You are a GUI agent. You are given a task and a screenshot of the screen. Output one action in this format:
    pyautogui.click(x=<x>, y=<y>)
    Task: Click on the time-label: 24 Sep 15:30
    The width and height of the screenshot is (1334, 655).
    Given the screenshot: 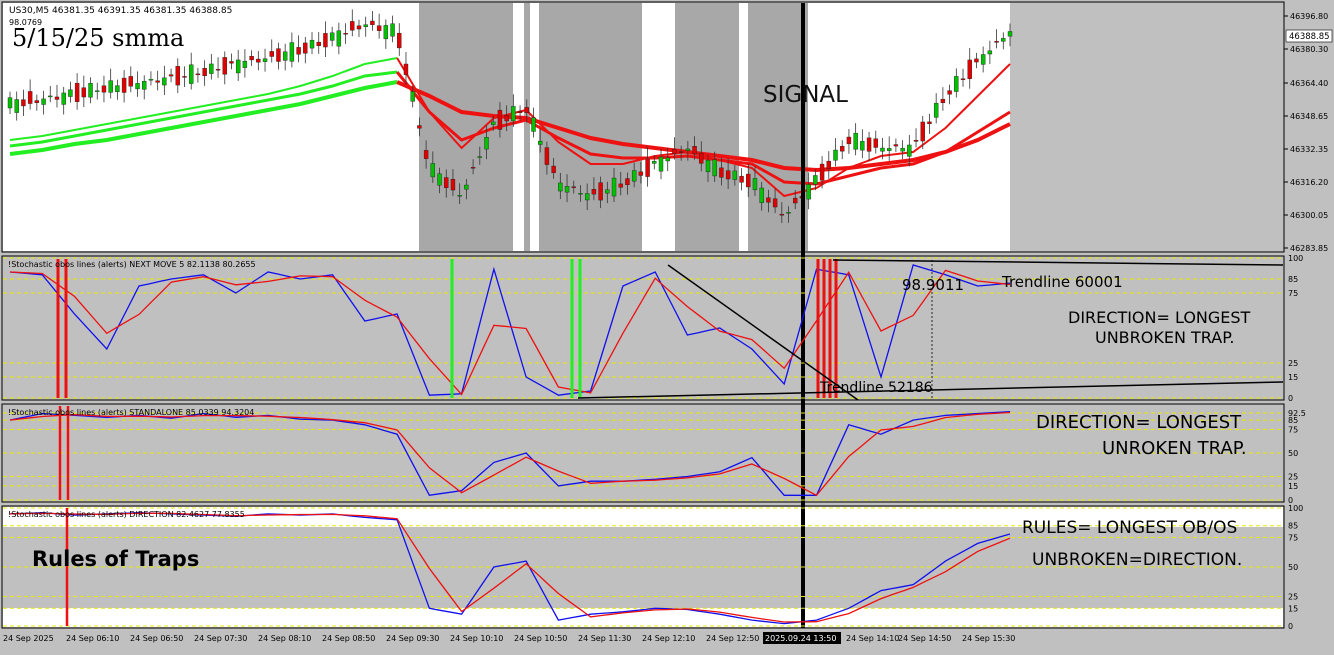 What is the action you would take?
    pyautogui.click(x=988, y=638)
    